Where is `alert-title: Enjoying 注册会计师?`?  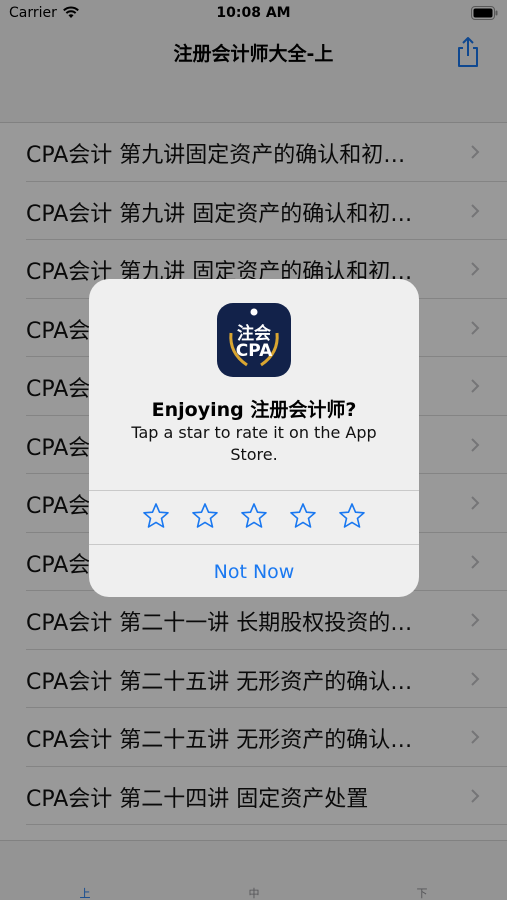
alert-title: Enjoying 注册会计师? is located at coordinates (254, 410).